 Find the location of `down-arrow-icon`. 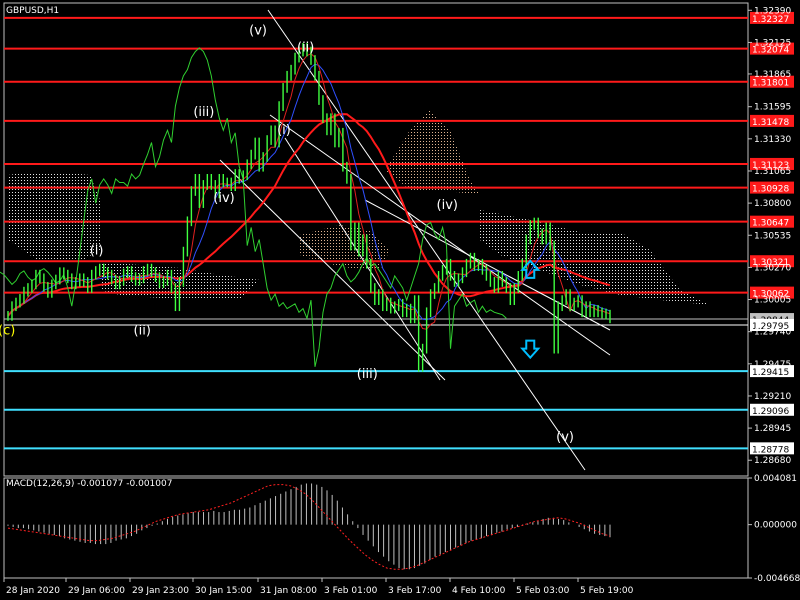

down-arrow-icon is located at coordinates (530, 349).